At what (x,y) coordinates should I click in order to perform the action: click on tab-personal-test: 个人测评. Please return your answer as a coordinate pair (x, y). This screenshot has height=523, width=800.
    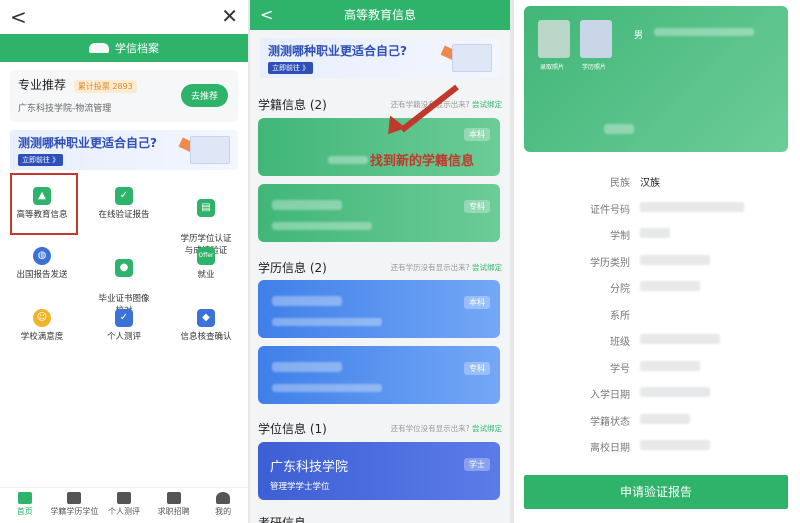
    Looking at the image, I should click on (124, 505).